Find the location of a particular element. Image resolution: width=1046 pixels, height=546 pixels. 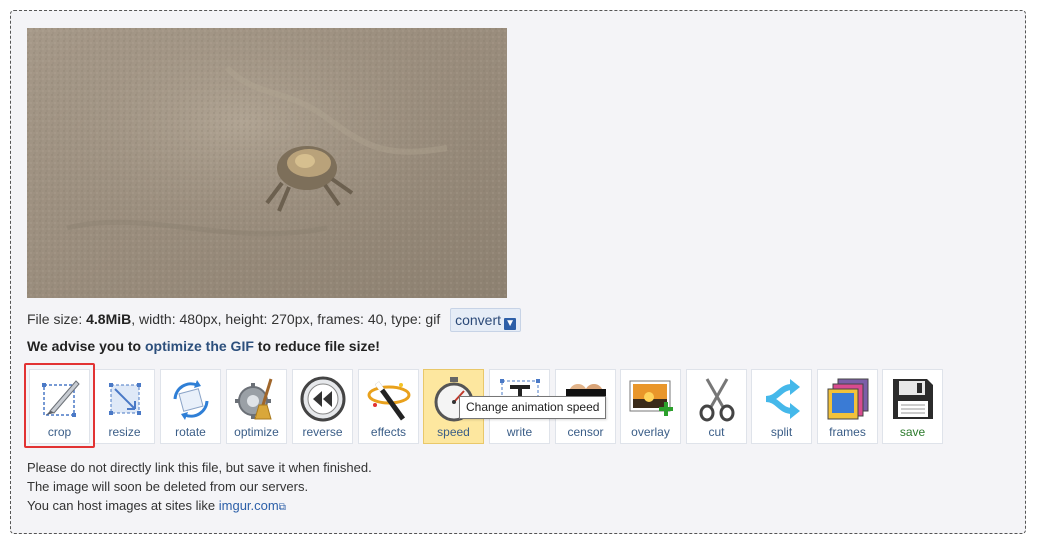

tool-label: write is located at coordinates (519, 432).